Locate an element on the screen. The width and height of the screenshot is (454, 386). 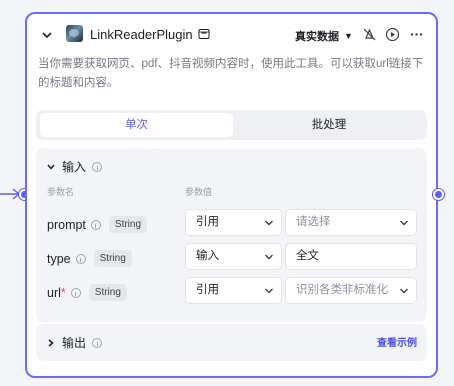
column-header-param-name: 参数名 is located at coordinates (61, 192).